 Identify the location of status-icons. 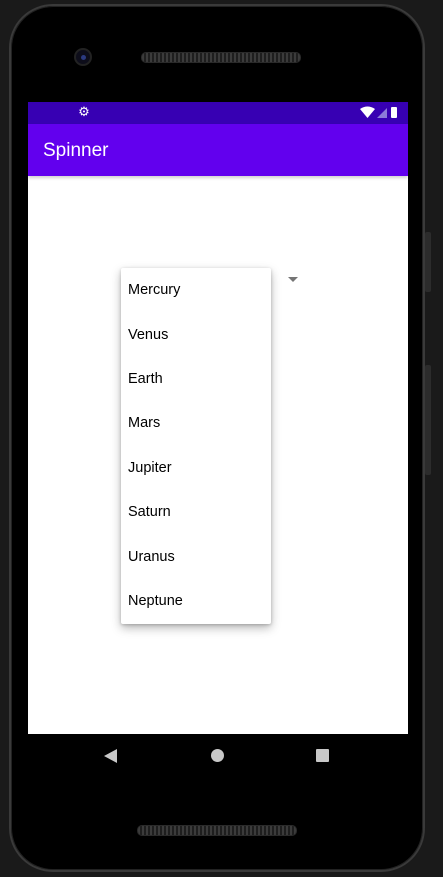
(380, 113).